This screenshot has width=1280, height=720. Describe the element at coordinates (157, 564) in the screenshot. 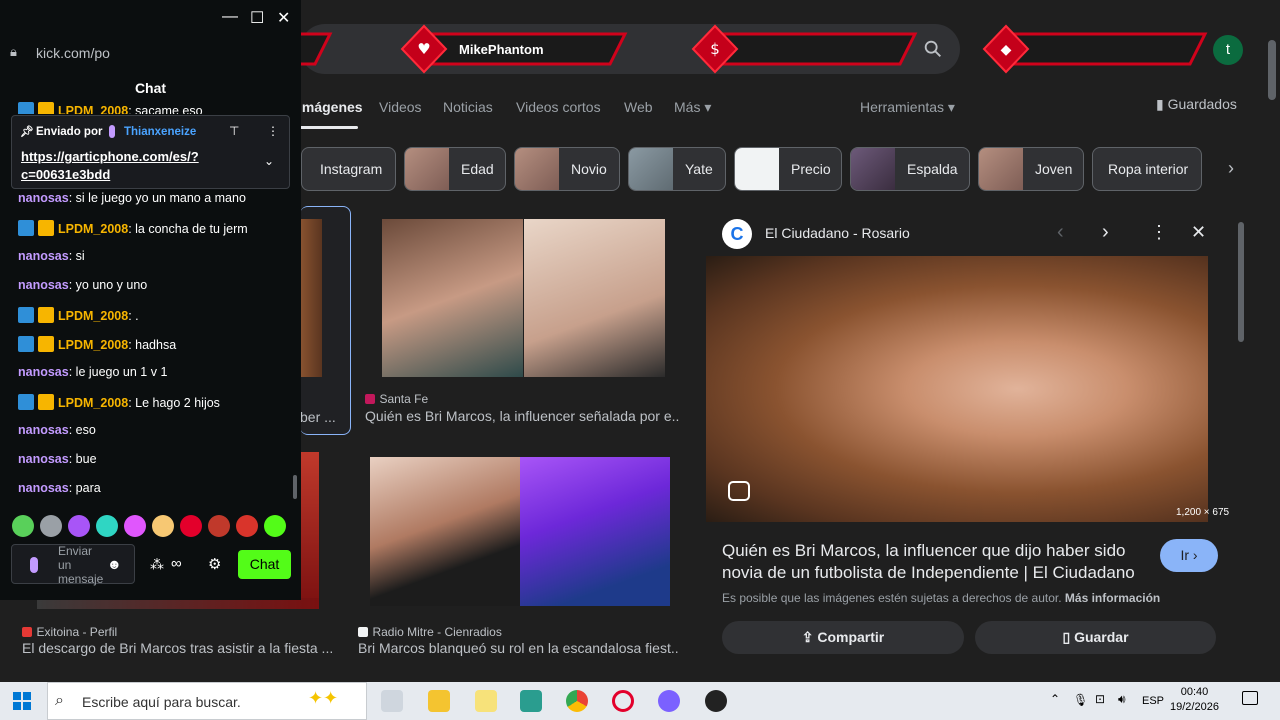

I see `pointer-icon: ⁂` at that location.